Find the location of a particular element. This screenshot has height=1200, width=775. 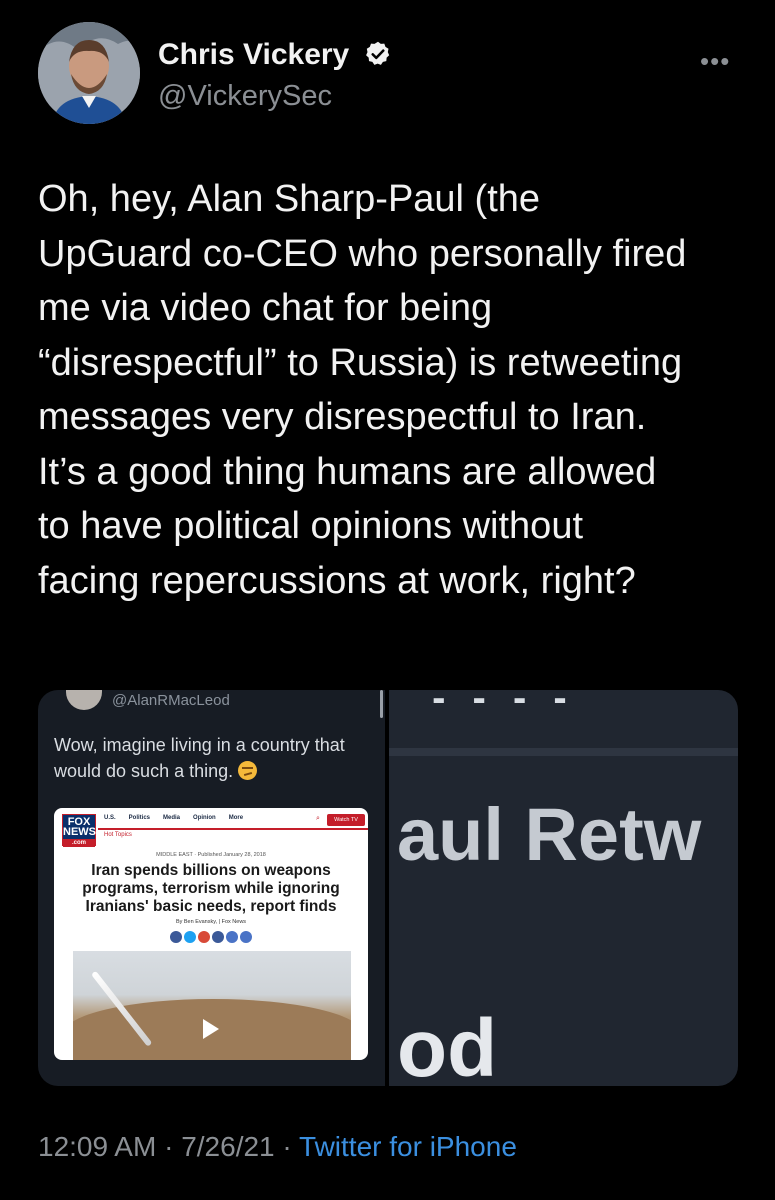

hot-topics: Hot Topics is located at coordinates (118, 835).